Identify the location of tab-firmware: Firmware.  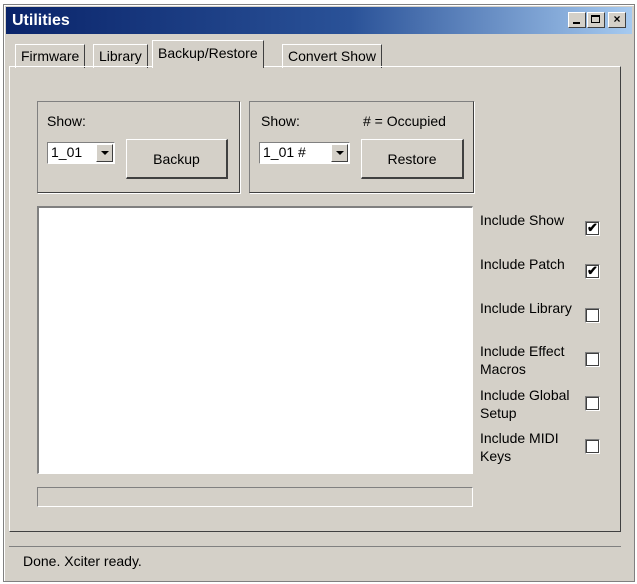
(50, 56).